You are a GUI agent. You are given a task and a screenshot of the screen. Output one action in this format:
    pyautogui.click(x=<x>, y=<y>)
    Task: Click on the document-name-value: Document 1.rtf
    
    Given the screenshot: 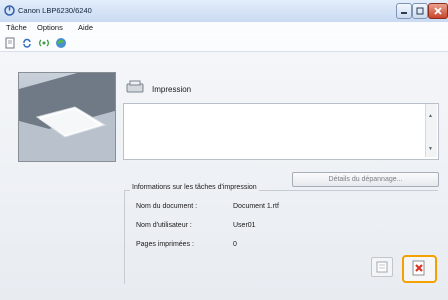 What is the action you would take?
    pyautogui.click(x=256, y=206)
    